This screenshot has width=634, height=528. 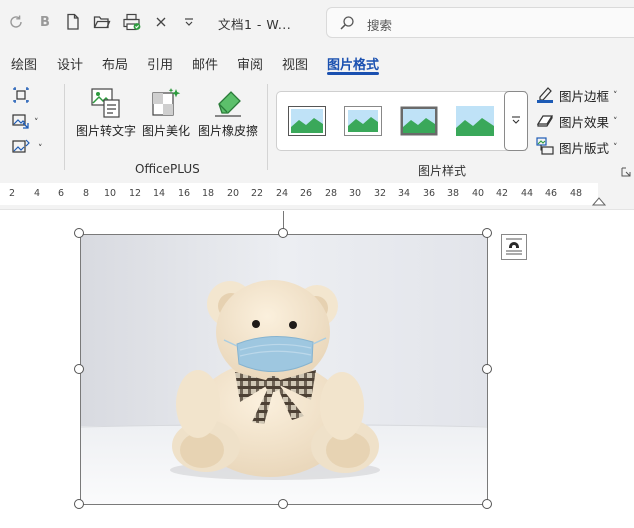 I want to click on resize-handle-top-left, so click(x=79, y=233).